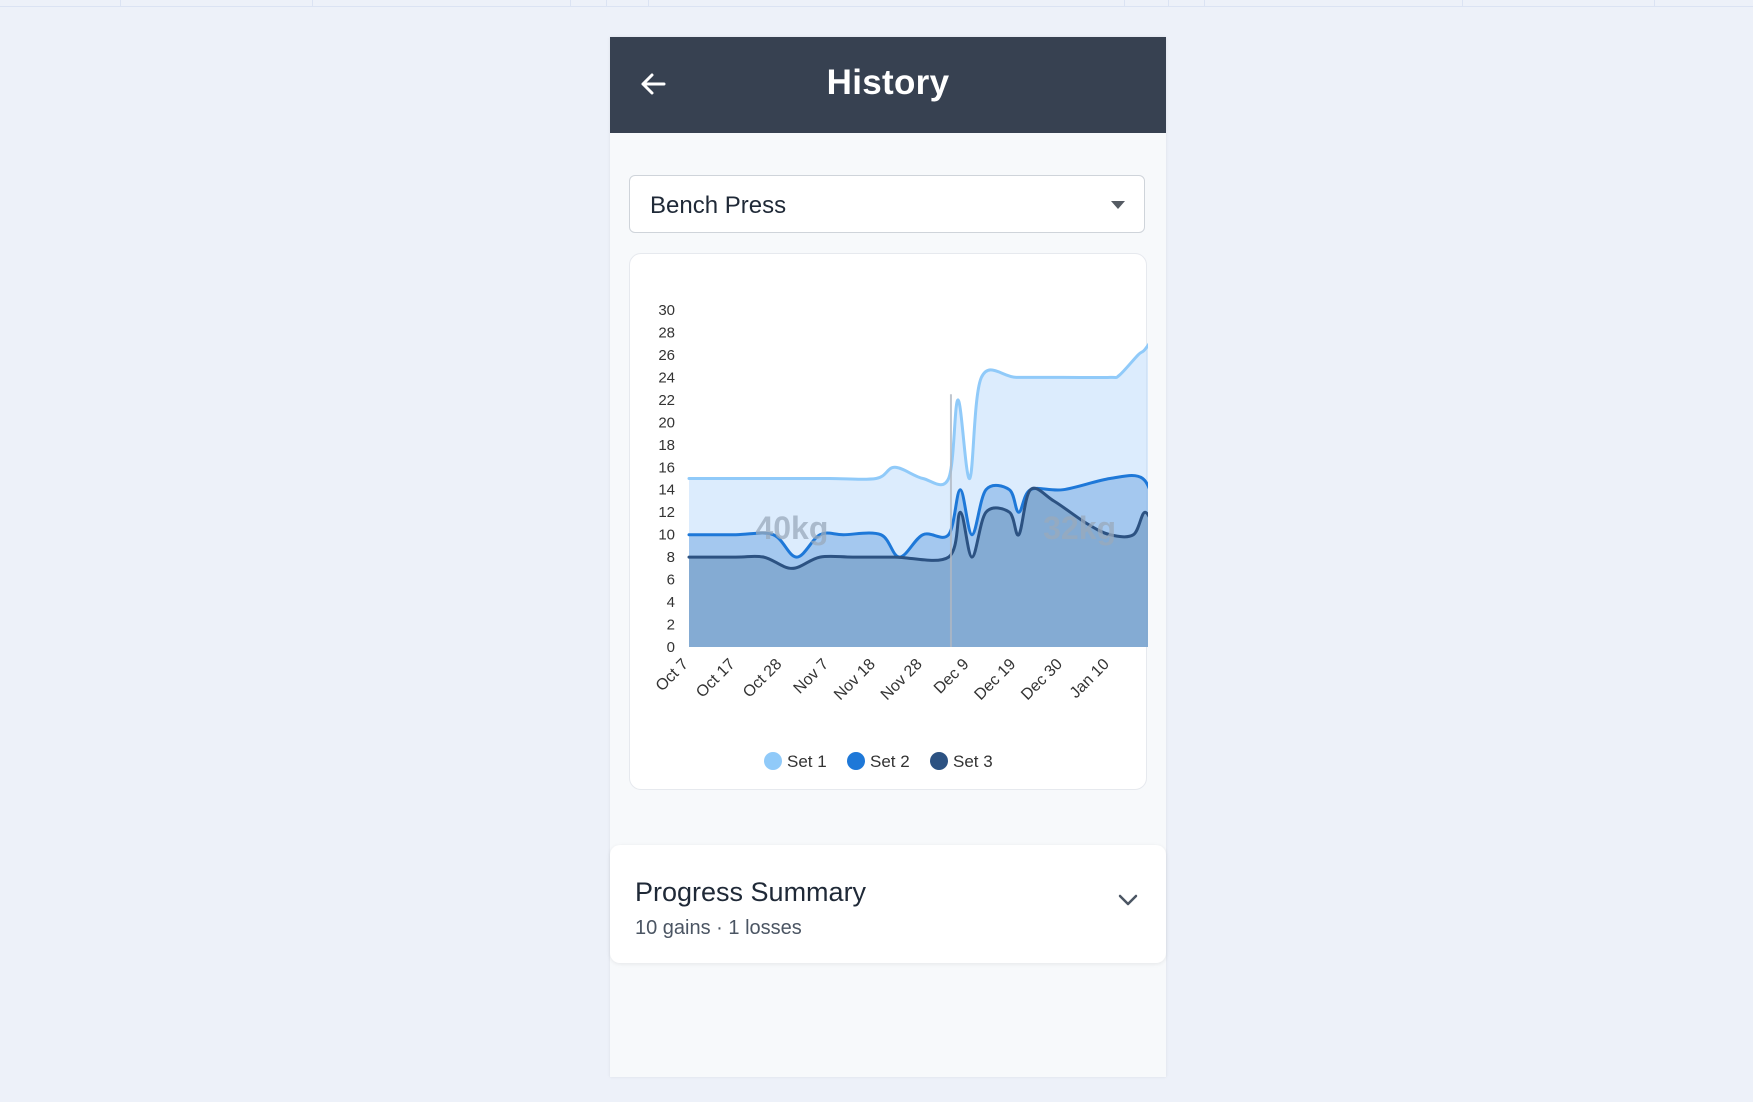 The height and width of the screenshot is (1102, 1753). I want to click on chevron-down-icon, so click(1128, 900).